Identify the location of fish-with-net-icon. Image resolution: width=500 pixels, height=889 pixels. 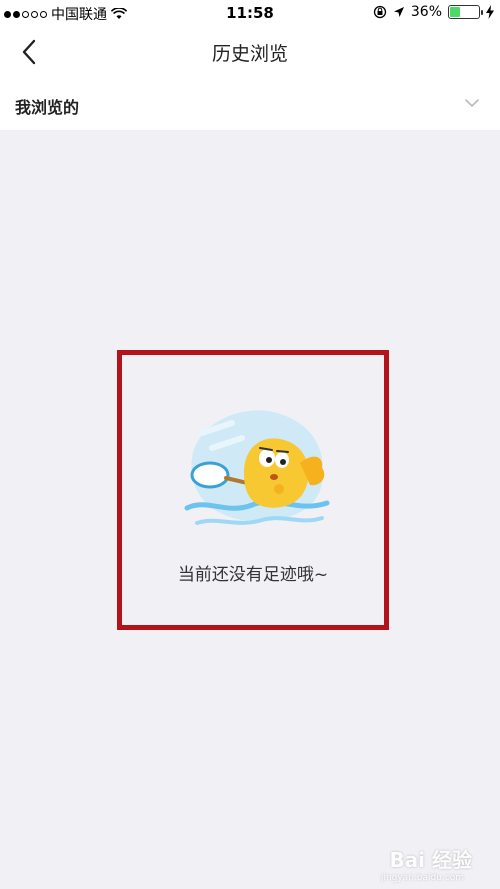
(257, 467).